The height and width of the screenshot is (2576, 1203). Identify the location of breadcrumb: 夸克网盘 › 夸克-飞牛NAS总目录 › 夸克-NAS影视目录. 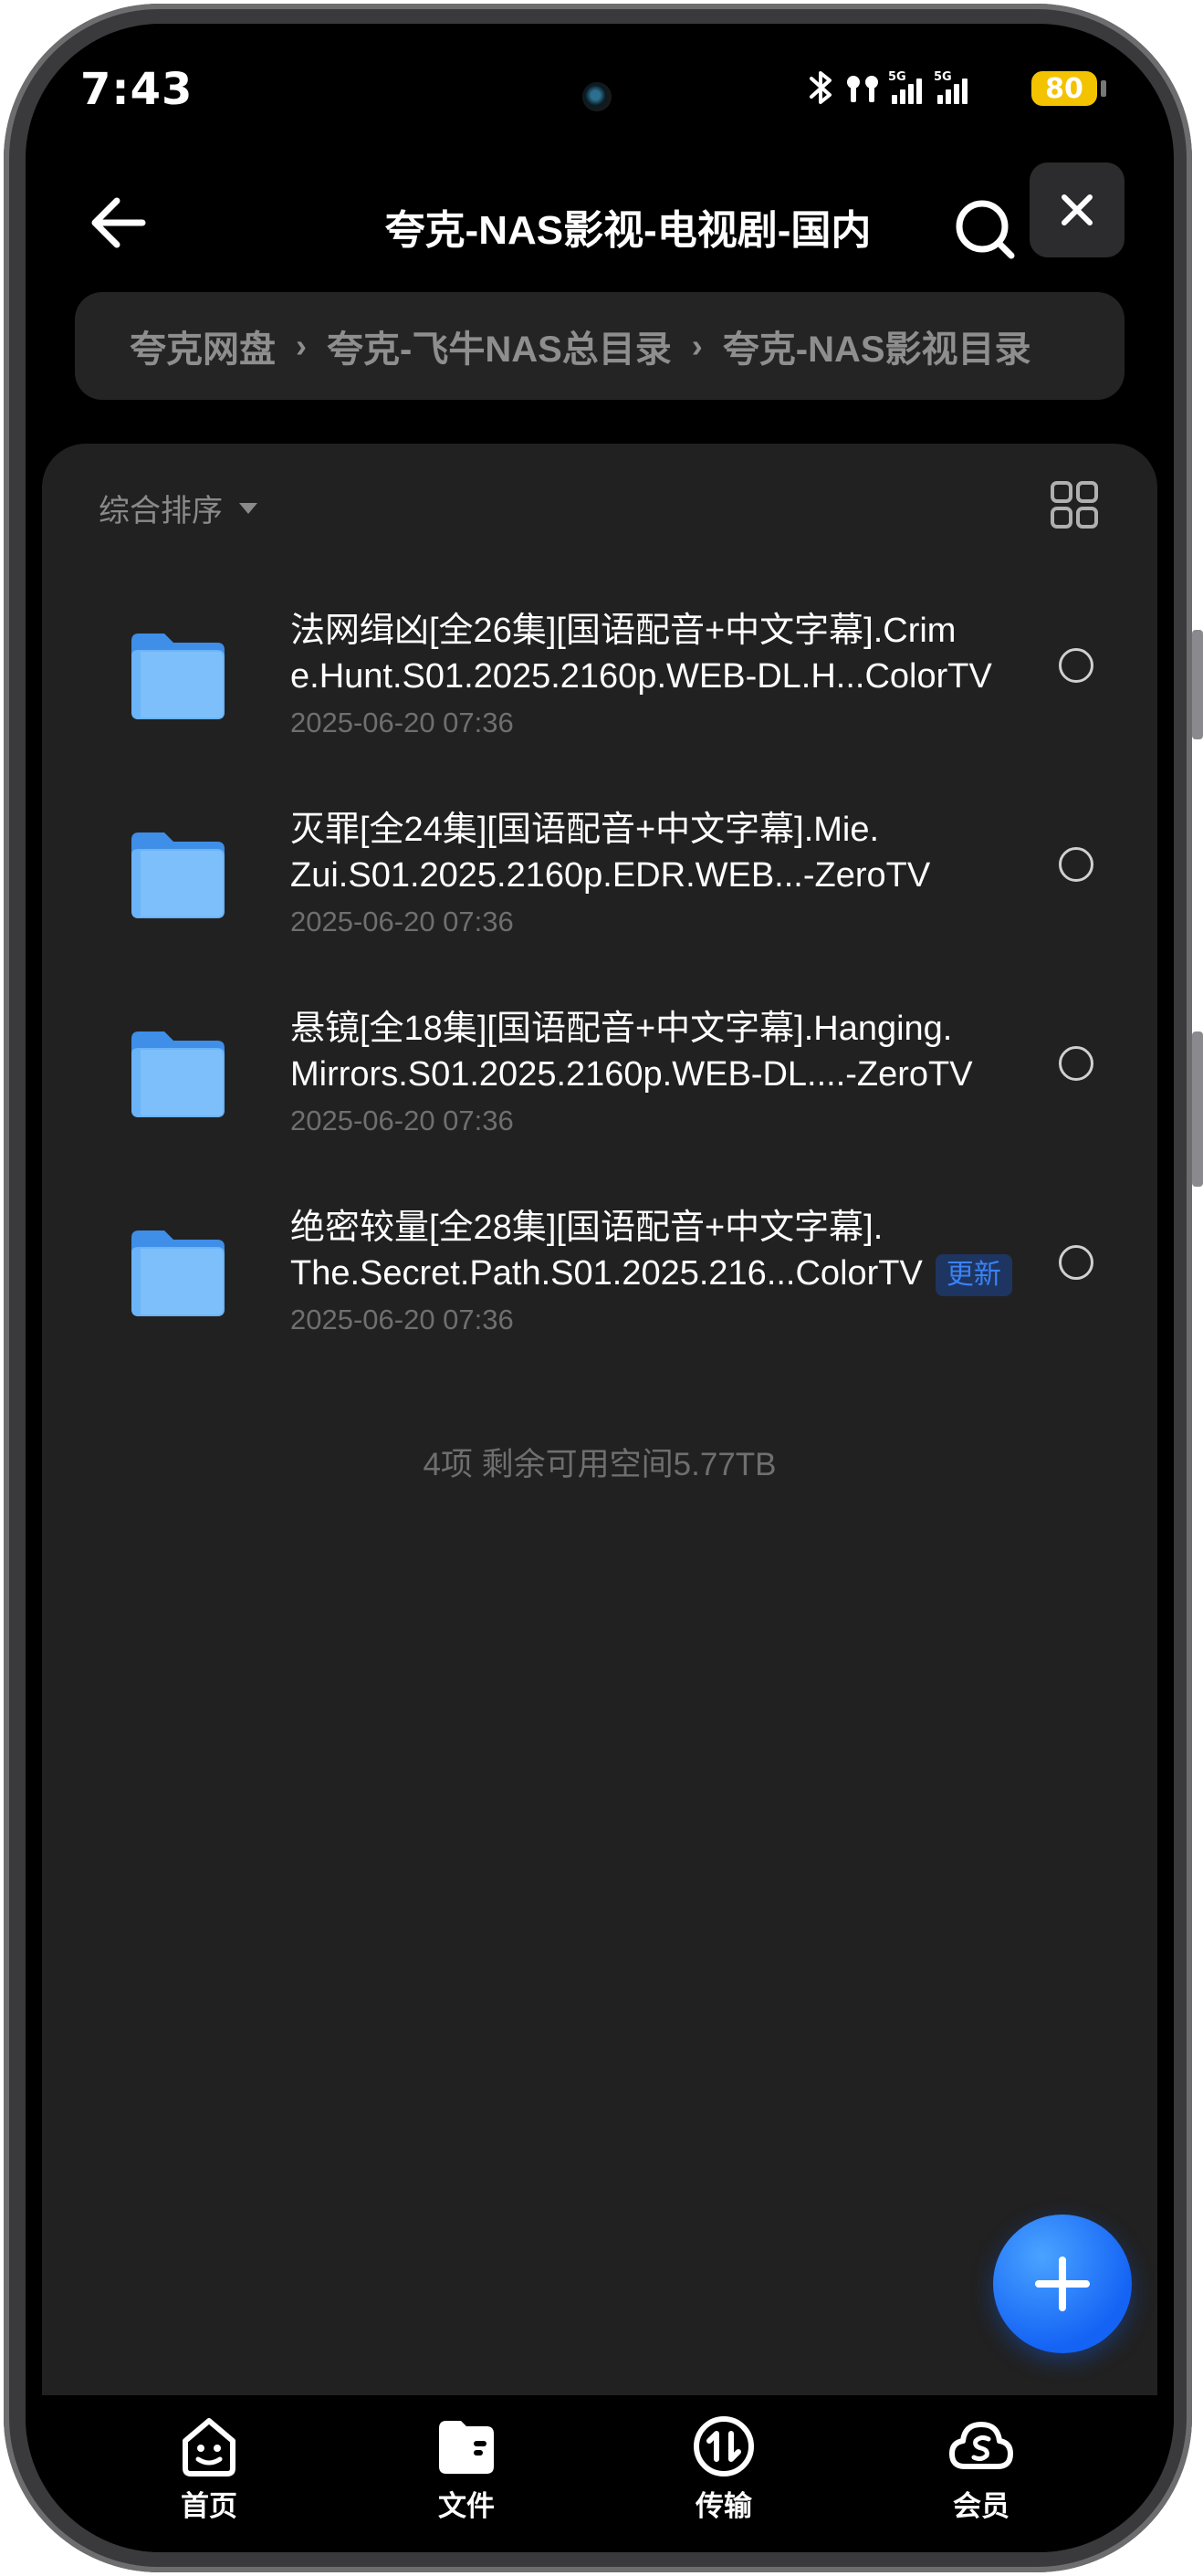
(600, 346).